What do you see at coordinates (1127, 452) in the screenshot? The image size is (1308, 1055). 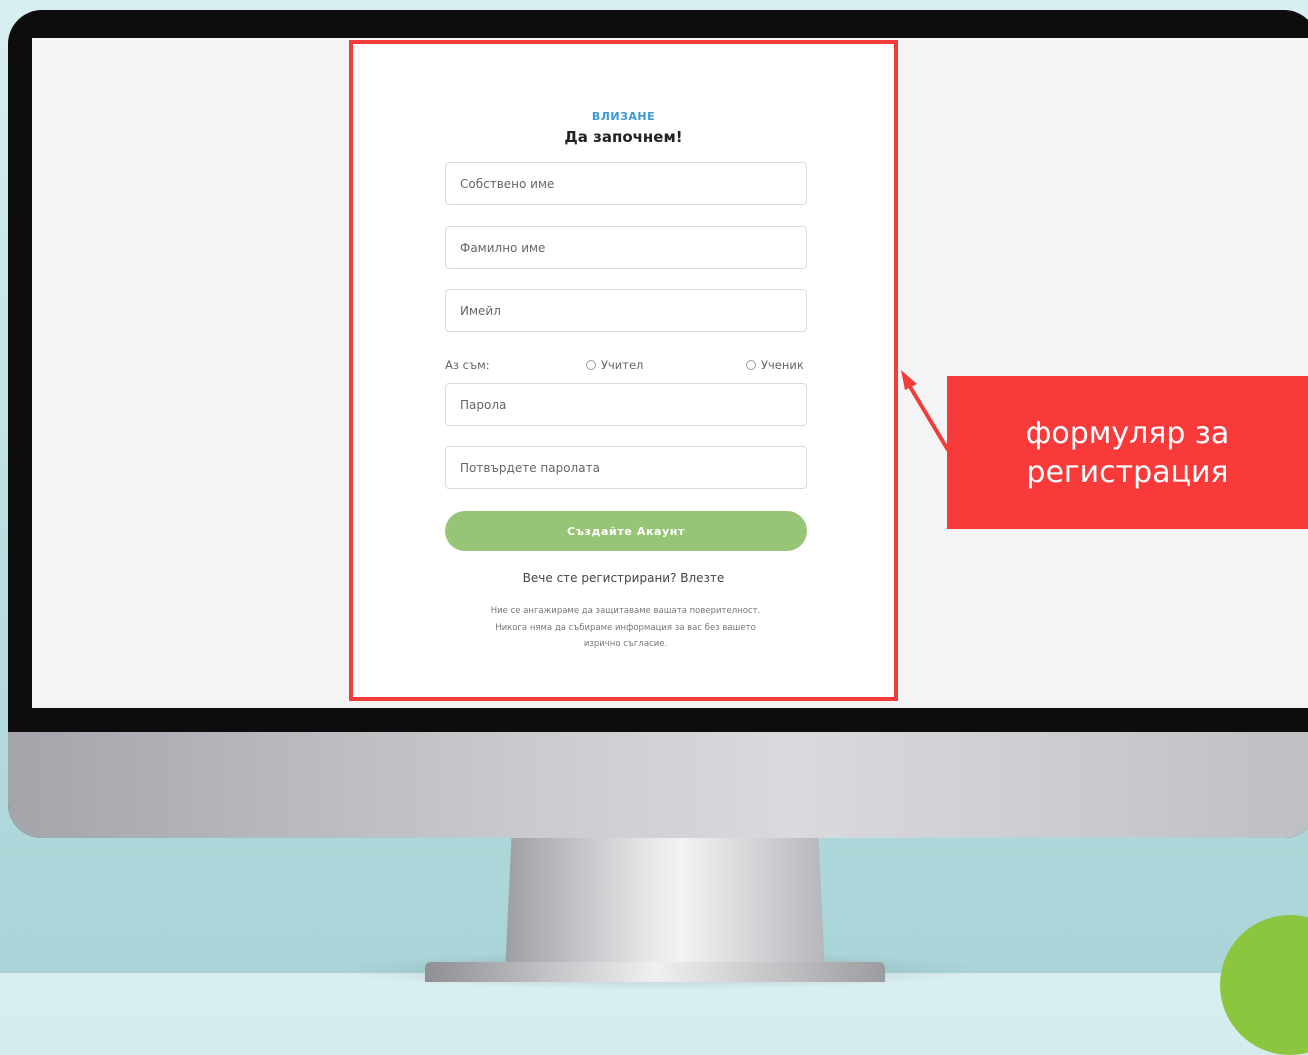 I see `callout-box: формуляр за регистрация` at bounding box center [1127, 452].